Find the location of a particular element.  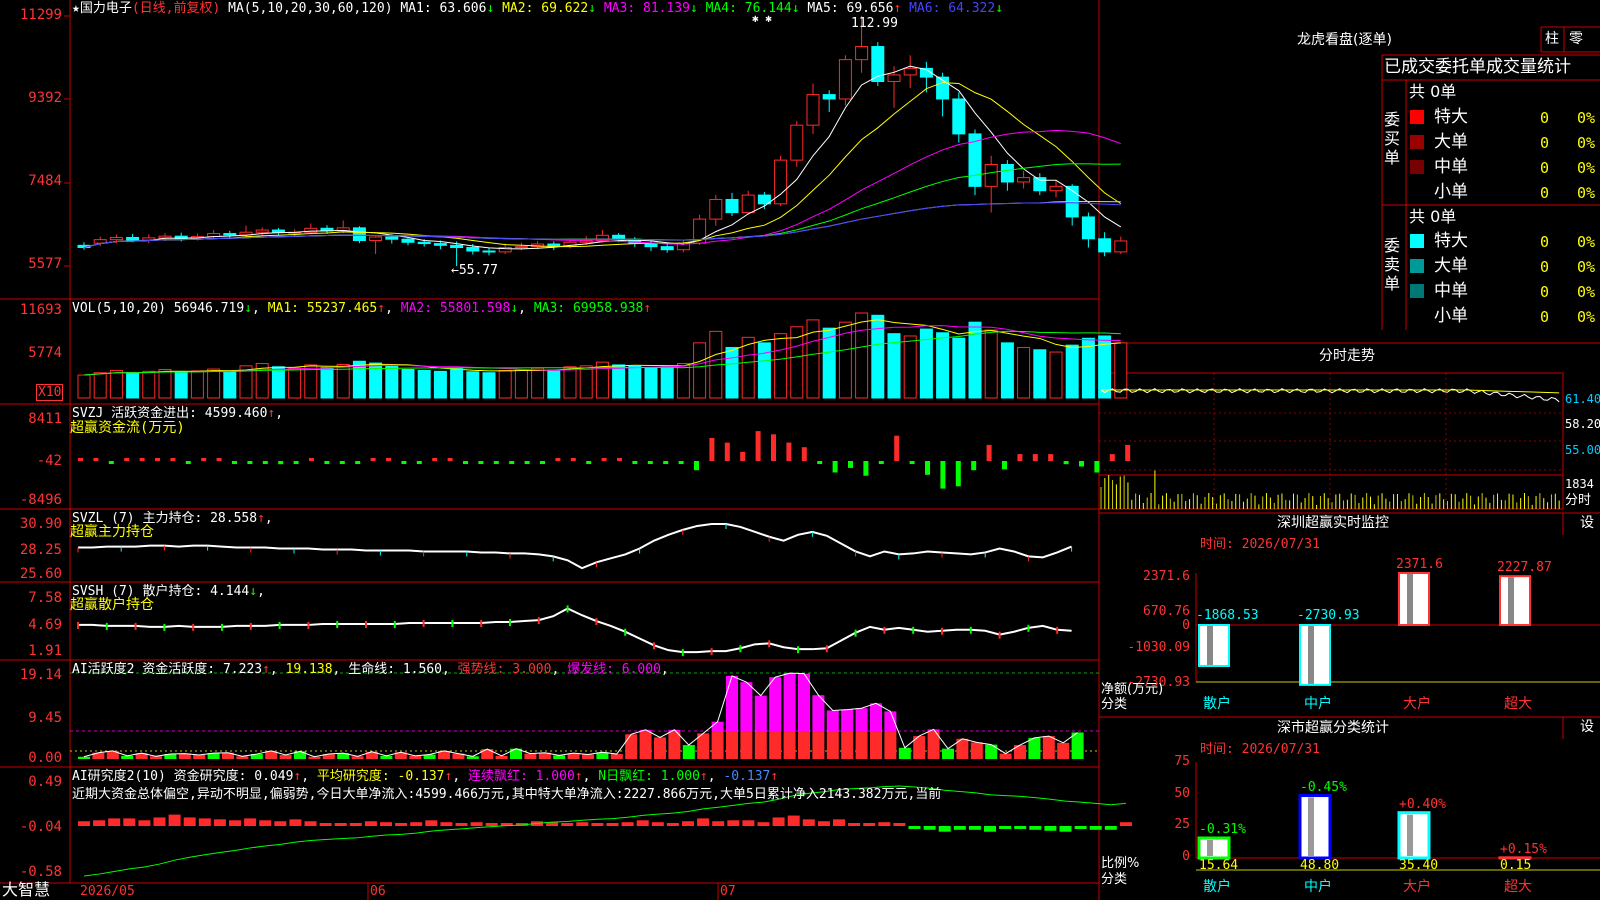

x-date-label: 2026/05 is located at coordinates (107, 891).